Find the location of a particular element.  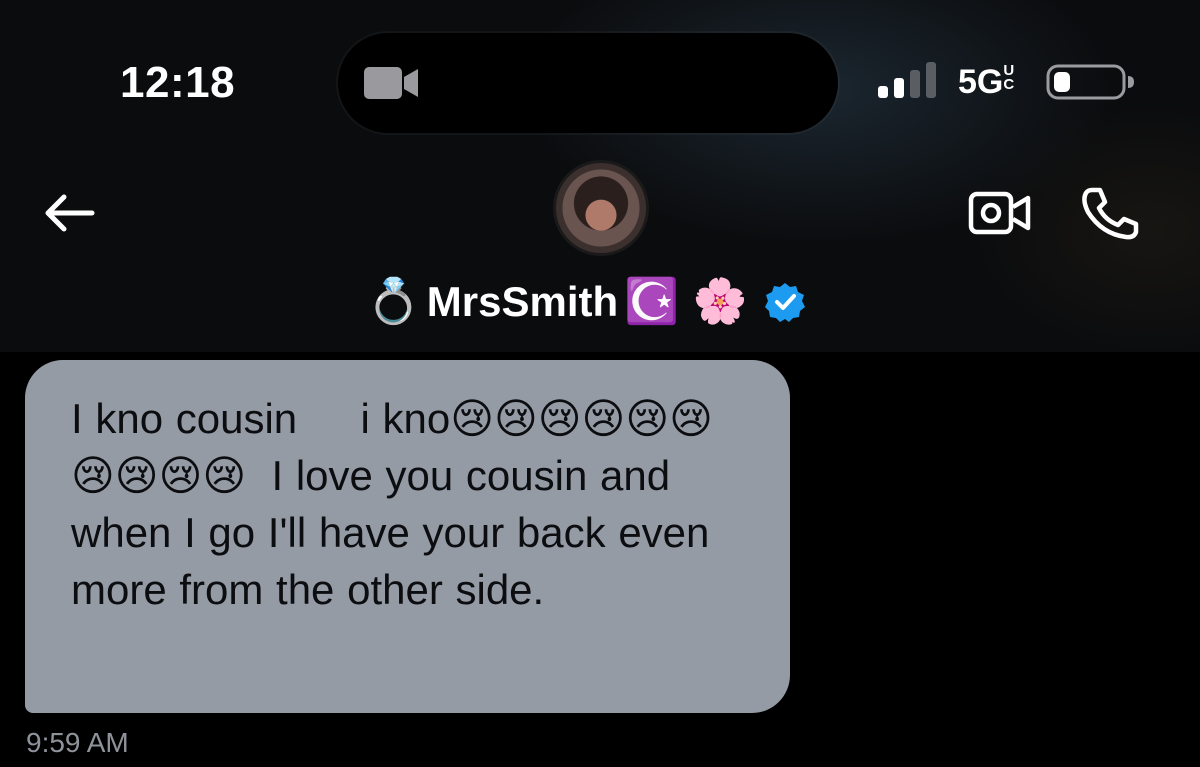

message-timestamp: 9:59 AM is located at coordinates (77, 742).